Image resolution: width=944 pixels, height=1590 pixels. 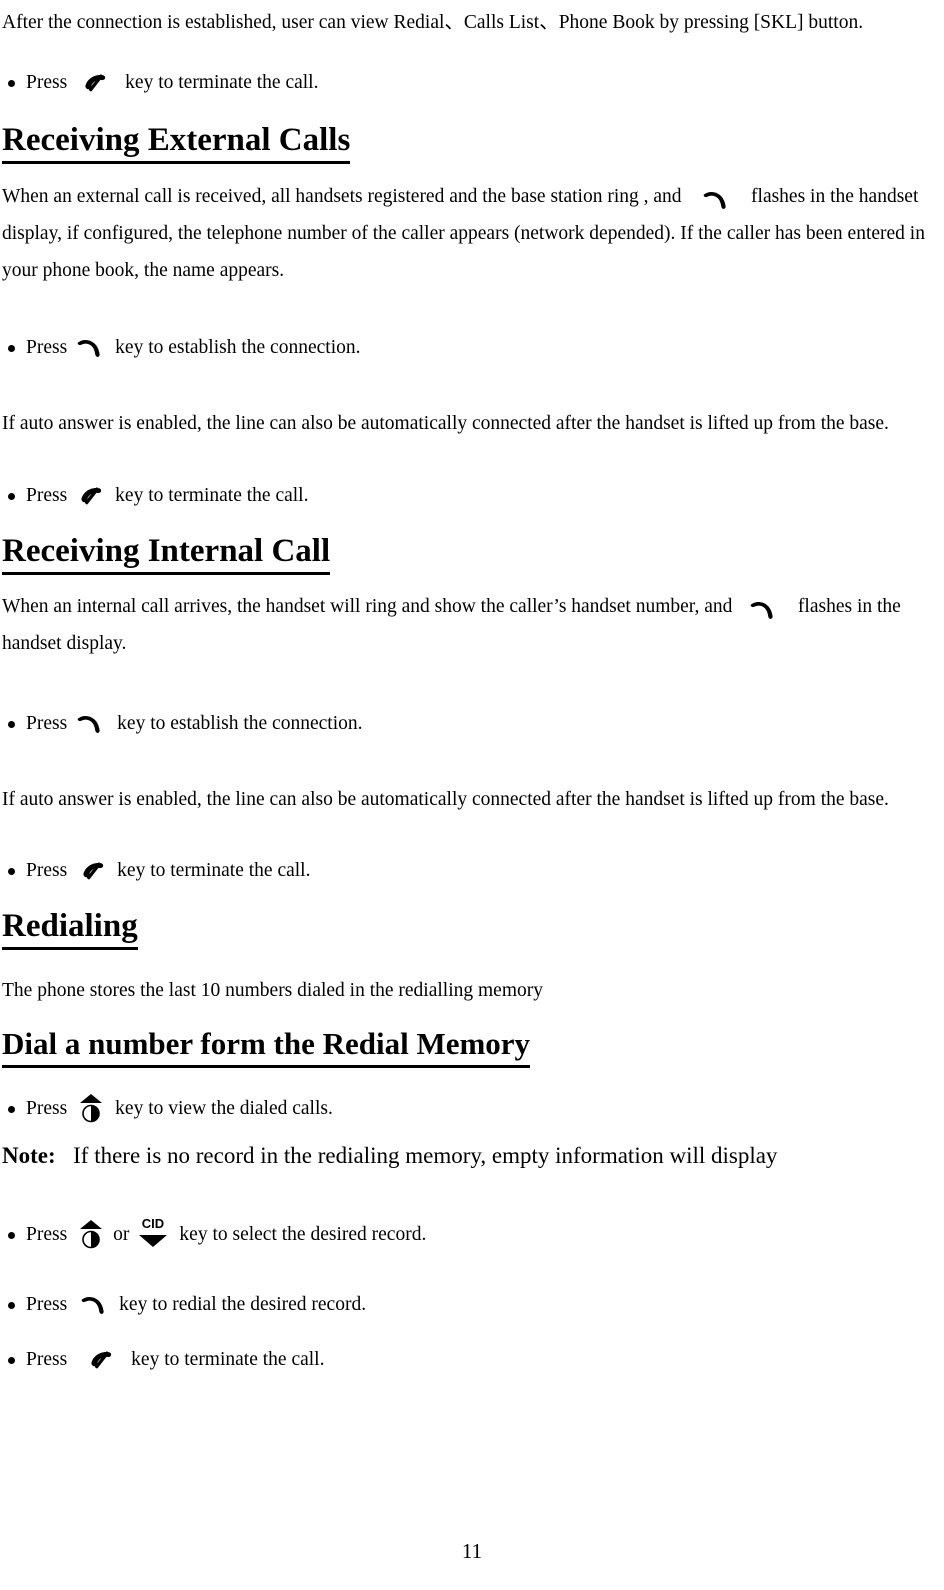 I want to click on bullet-terminate-call-1: Press key to terminate the call., so click(x=163, y=83).